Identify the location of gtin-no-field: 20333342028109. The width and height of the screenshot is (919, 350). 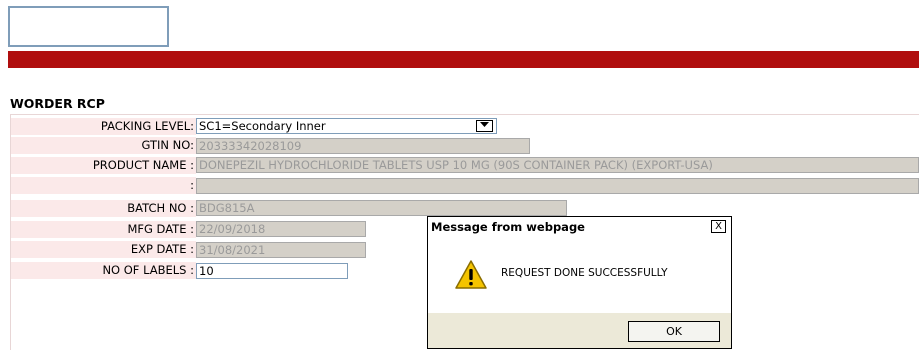
(363, 146).